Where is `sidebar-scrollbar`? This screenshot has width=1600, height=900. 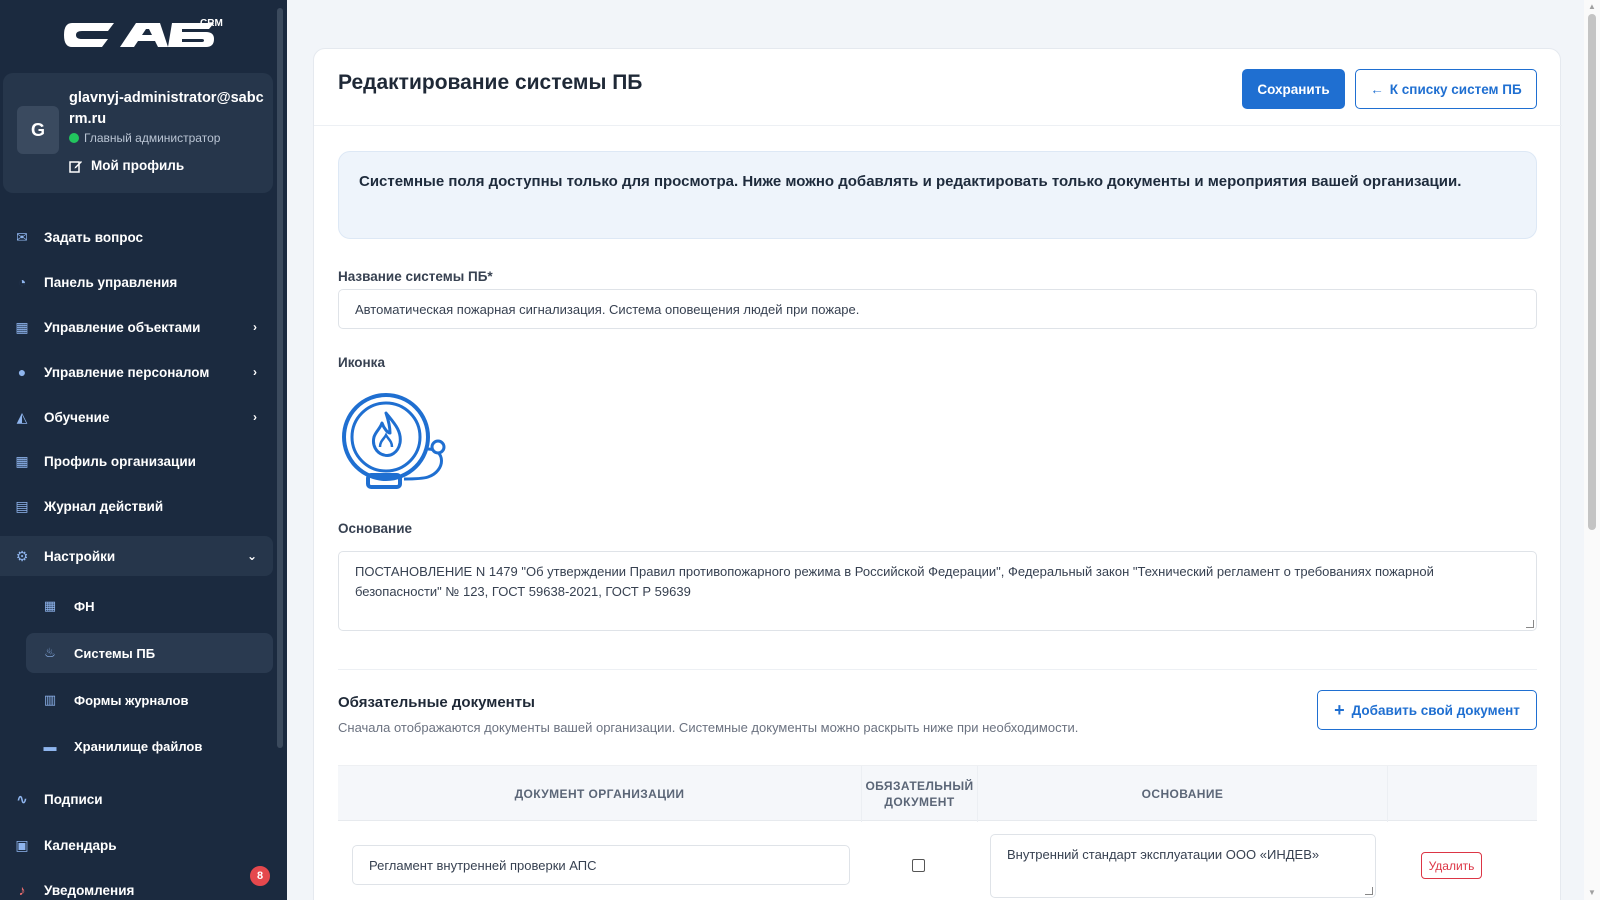 sidebar-scrollbar is located at coordinates (280, 378).